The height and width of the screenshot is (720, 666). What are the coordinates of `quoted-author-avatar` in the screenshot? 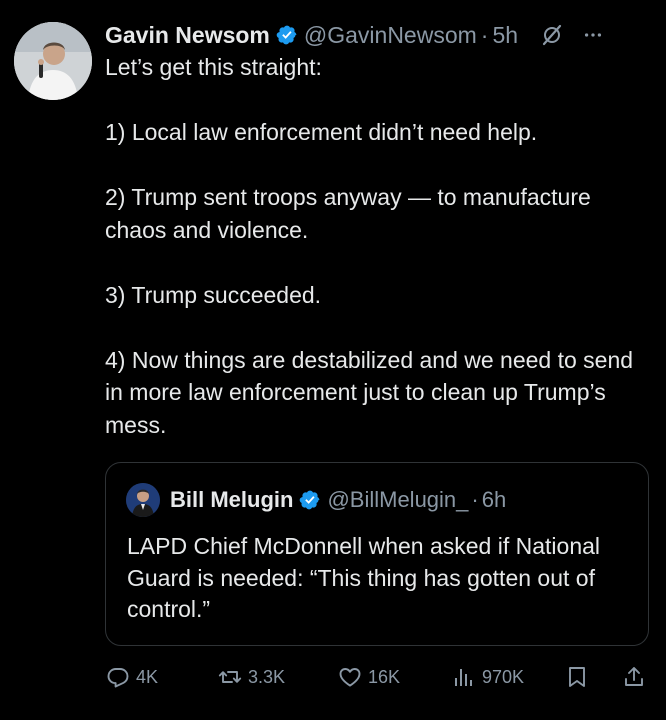 It's located at (143, 500).